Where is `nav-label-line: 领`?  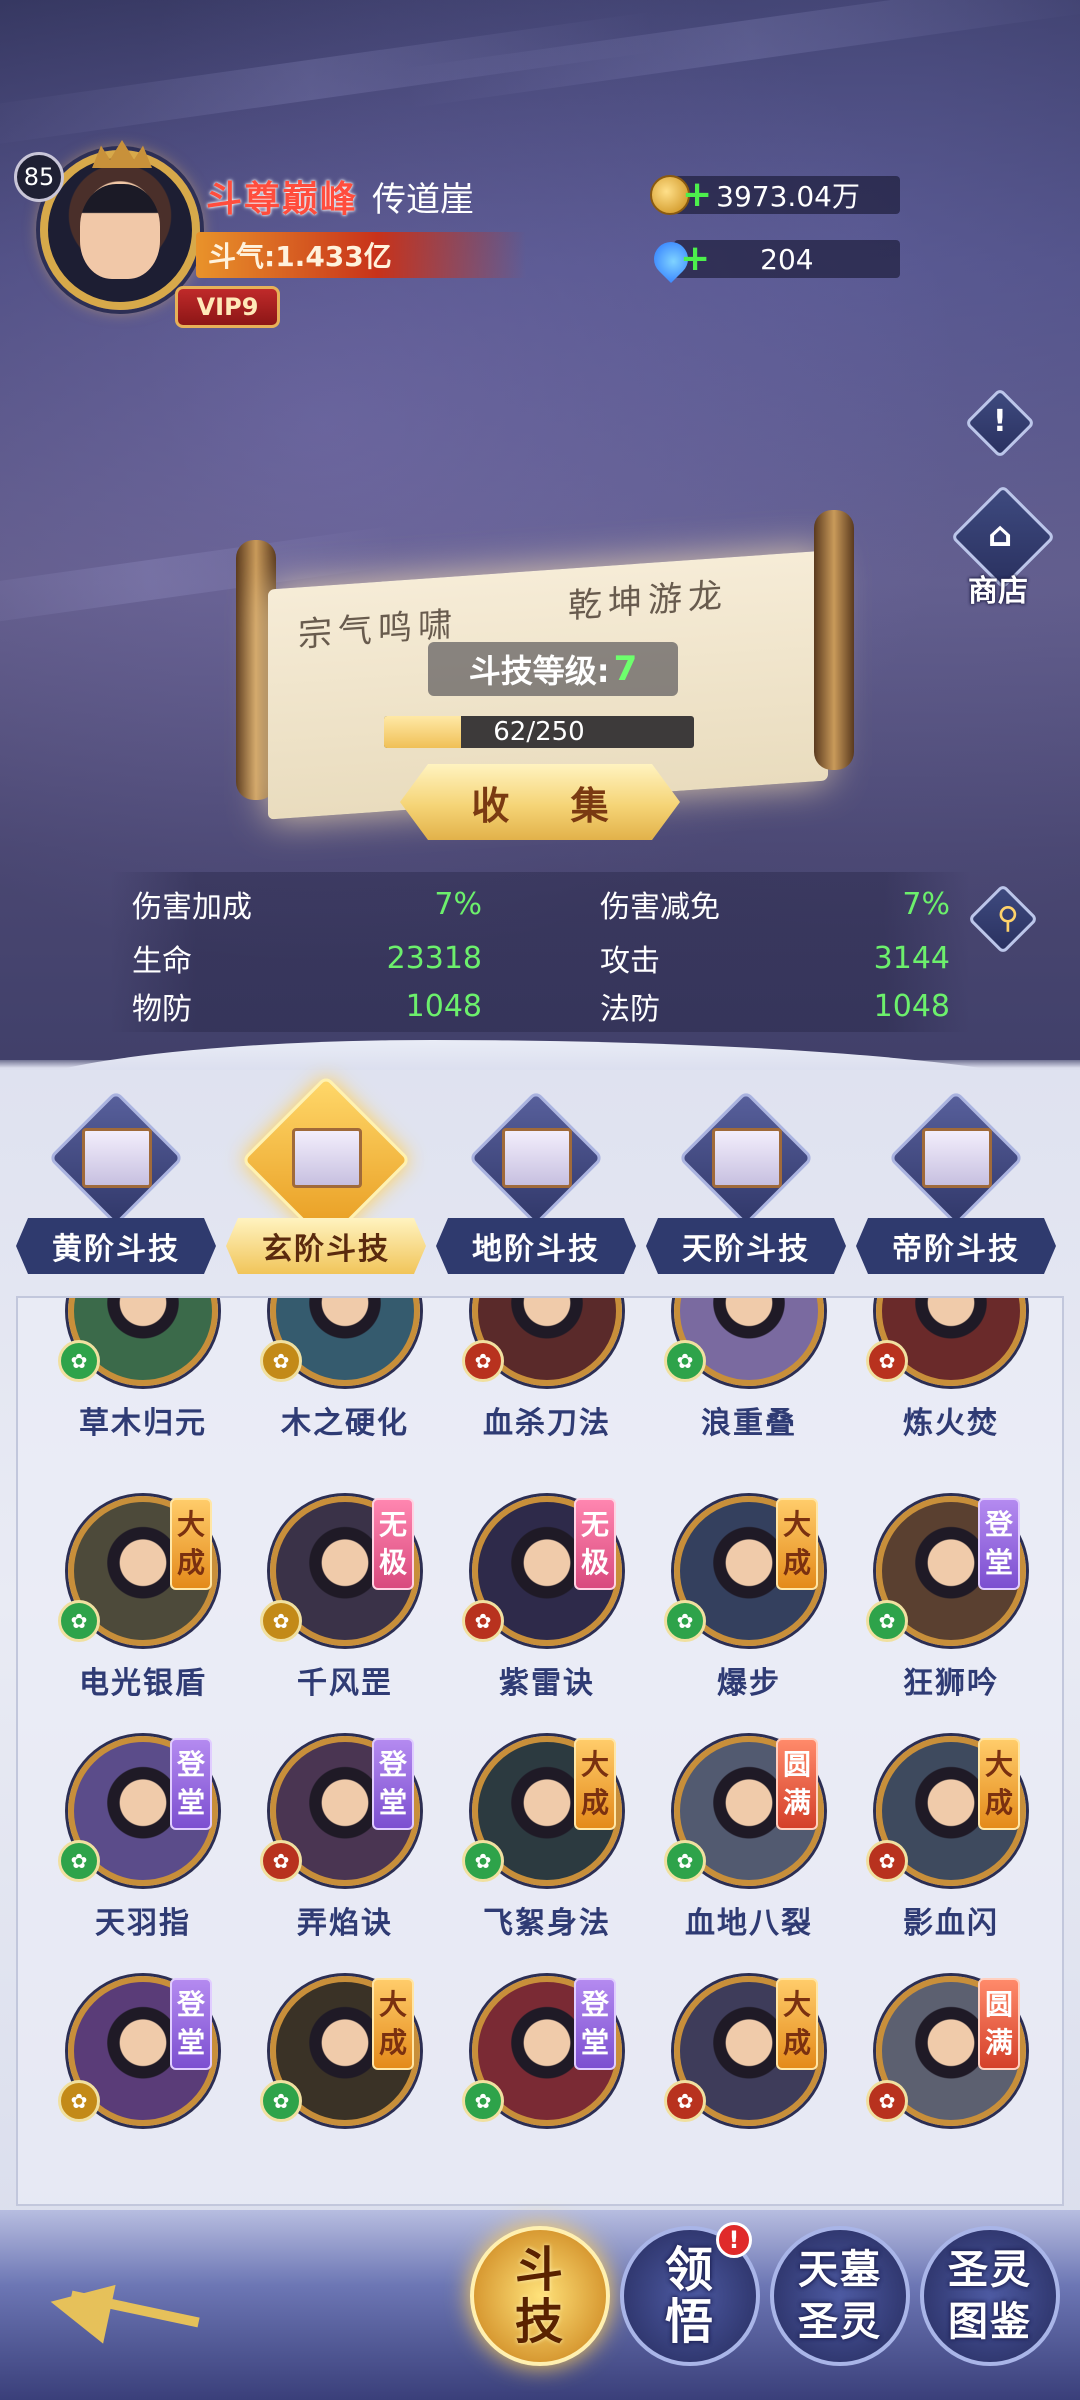 nav-label-line: 领 is located at coordinates (689, 2270).